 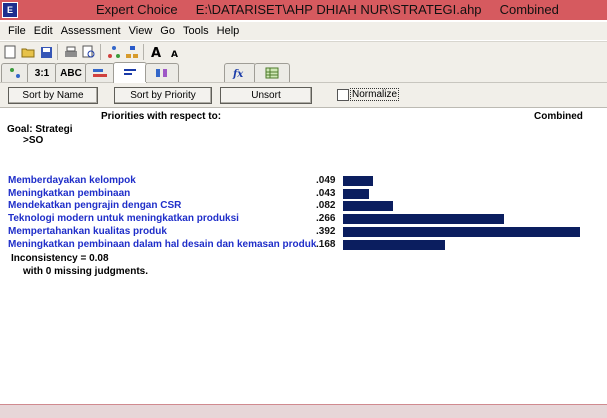 What do you see at coordinates (53, 95) in the screenshot?
I see `sort-by-name-button: Sort by Name` at bounding box center [53, 95].